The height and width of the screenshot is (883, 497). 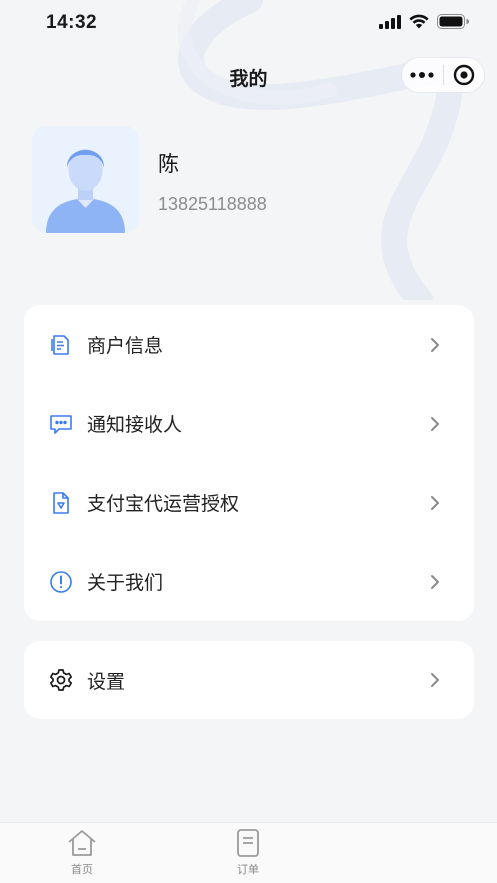 I want to click on tab-bar: 首页 订单, so click(x=248, y=852).